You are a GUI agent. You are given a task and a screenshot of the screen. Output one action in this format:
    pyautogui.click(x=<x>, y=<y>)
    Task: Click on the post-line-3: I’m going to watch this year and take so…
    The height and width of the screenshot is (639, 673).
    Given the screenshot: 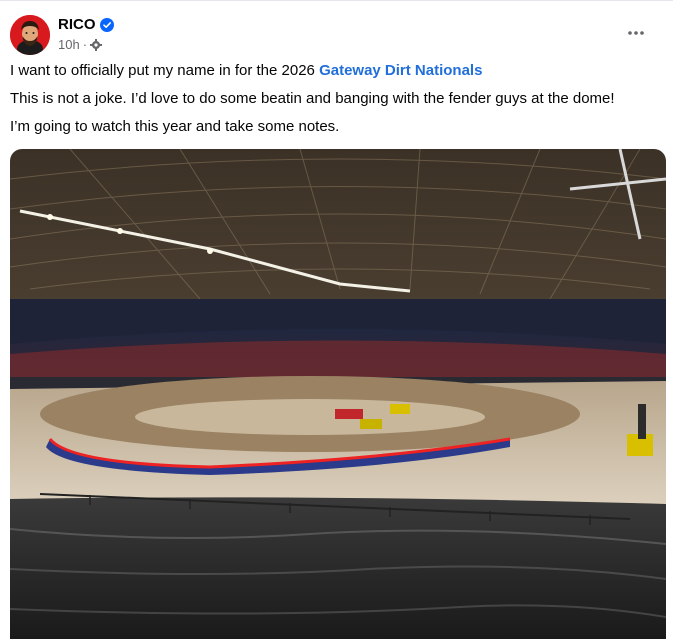 What is the action you would take?
    pyautogui.click(x=175, y=126)
    